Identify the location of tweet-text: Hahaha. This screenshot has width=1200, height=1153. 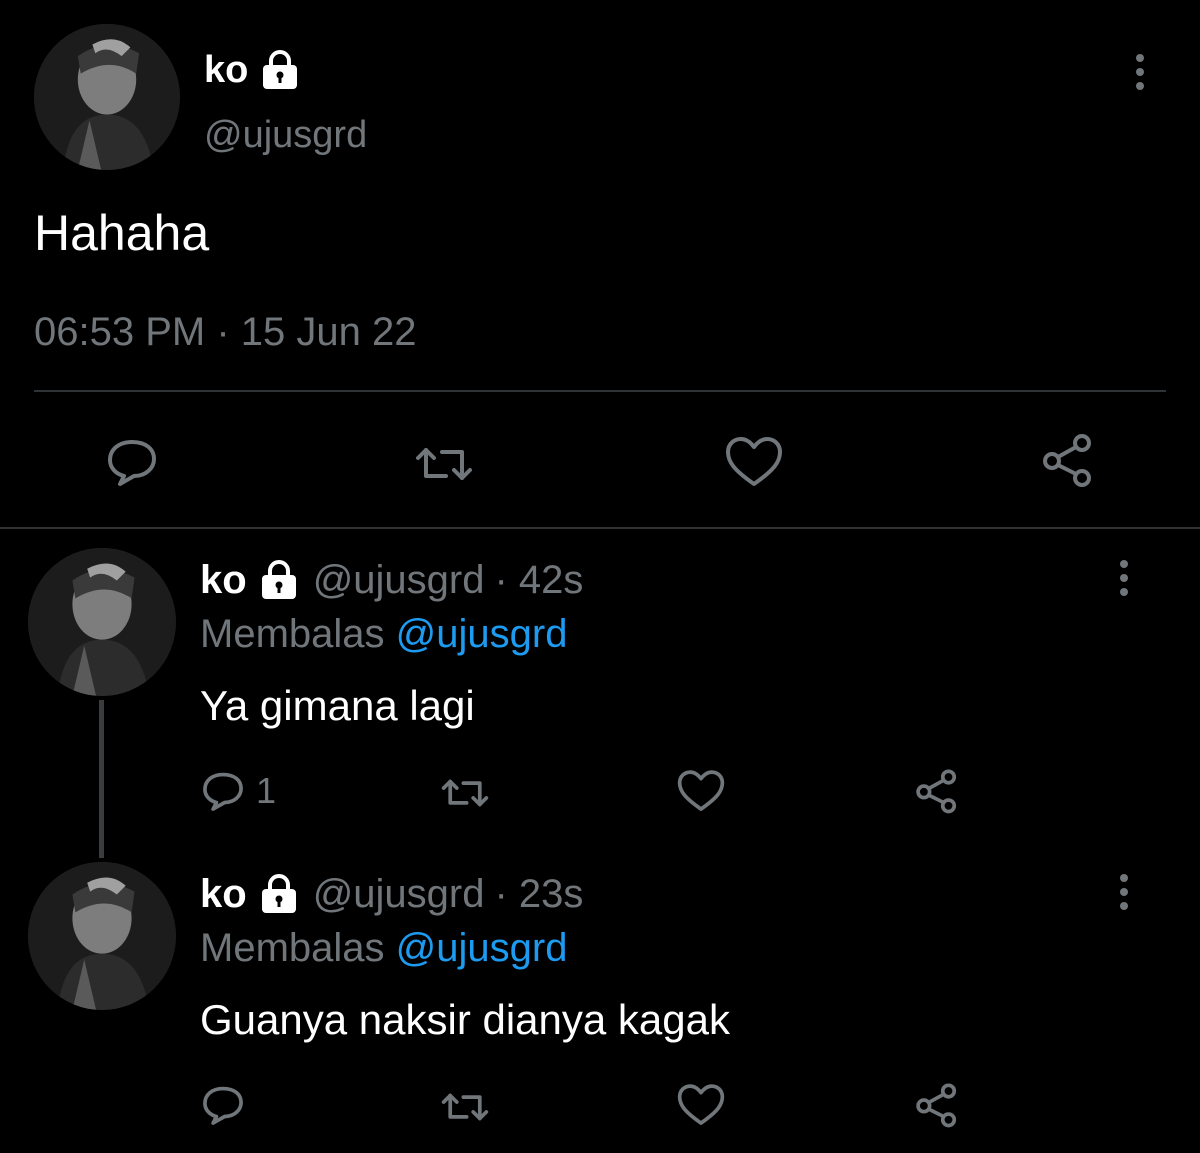
(122, 233).